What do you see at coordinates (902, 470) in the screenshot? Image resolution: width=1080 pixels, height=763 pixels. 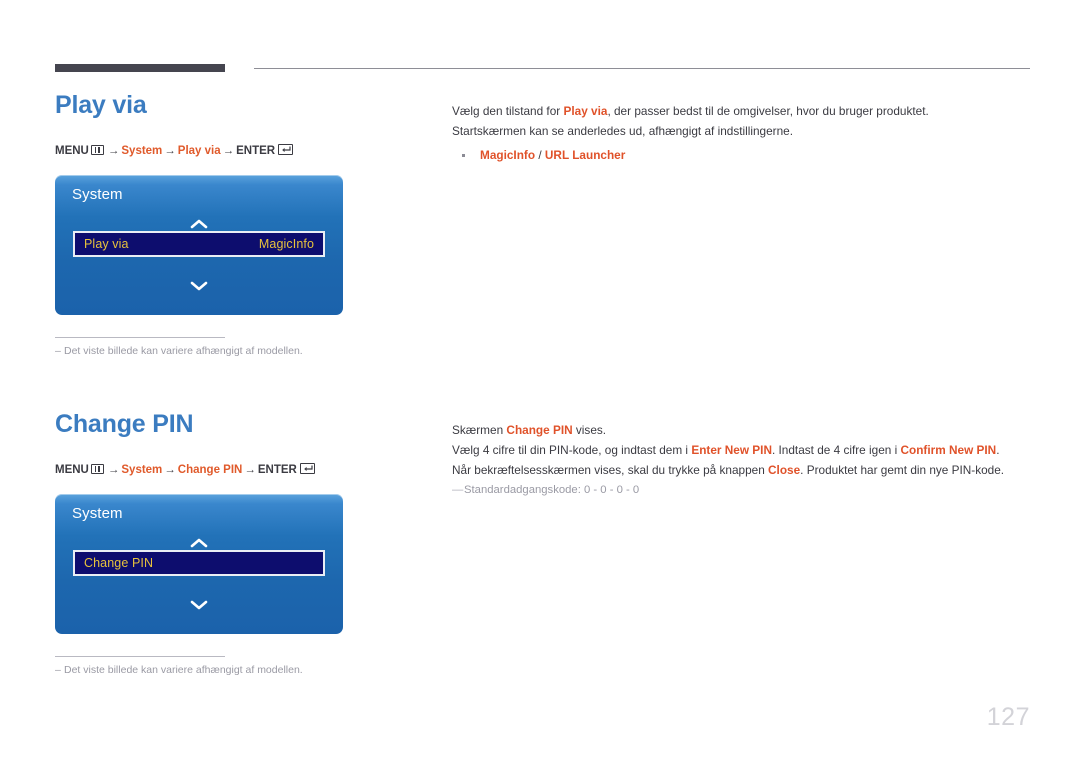 I see `body-text-3c: . Produktet har gemt din nye PIN-kode.` at bounding box center [902, 470].